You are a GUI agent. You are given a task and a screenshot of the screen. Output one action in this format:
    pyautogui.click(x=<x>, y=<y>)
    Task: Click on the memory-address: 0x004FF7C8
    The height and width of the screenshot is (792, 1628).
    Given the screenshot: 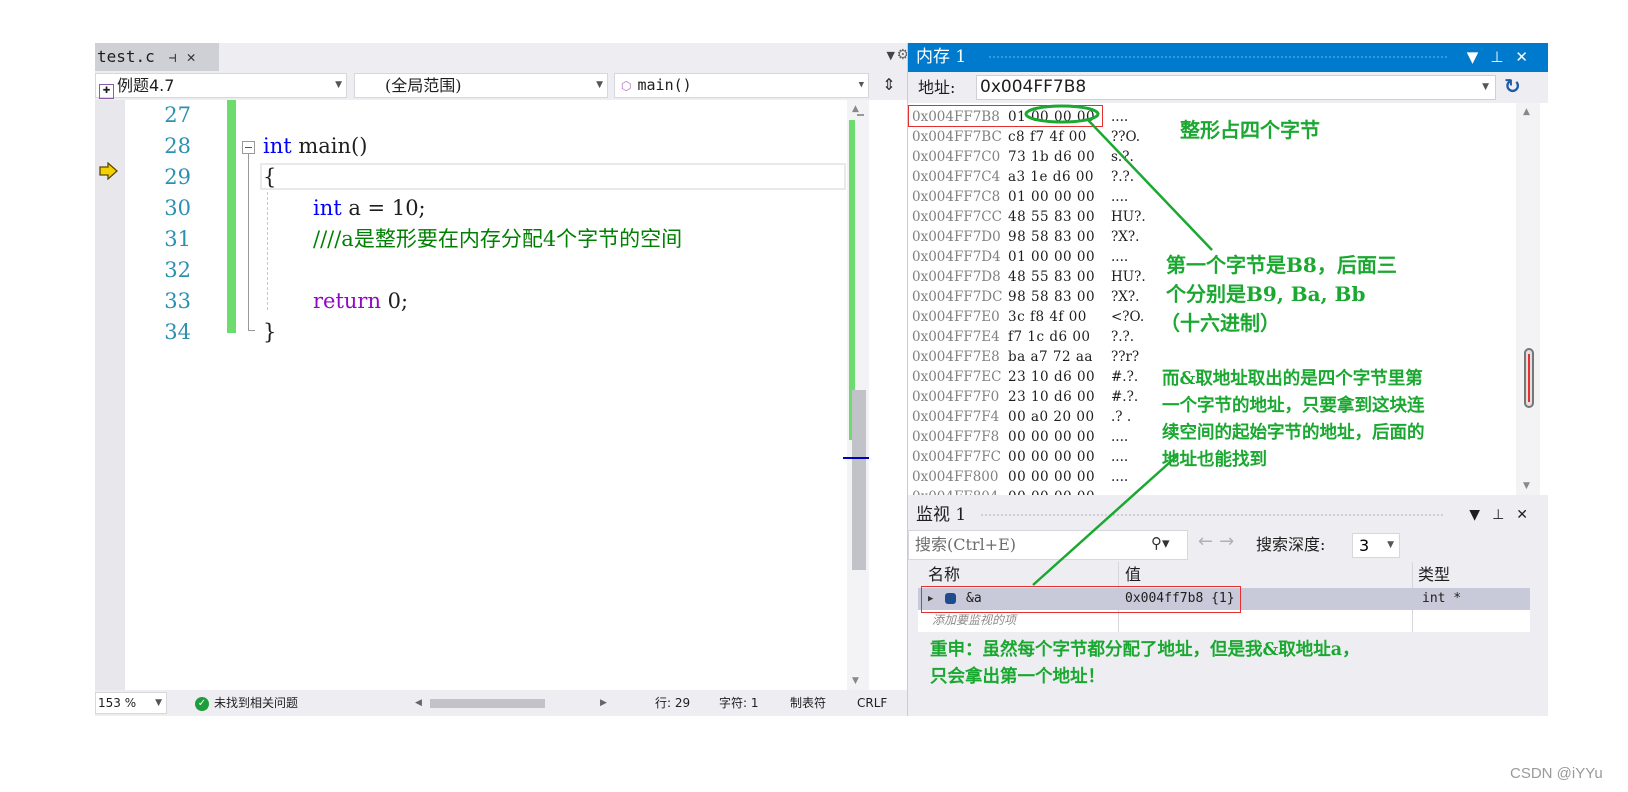 What is the action you would take?
    pyautogui.click(x=956, y=197)
    